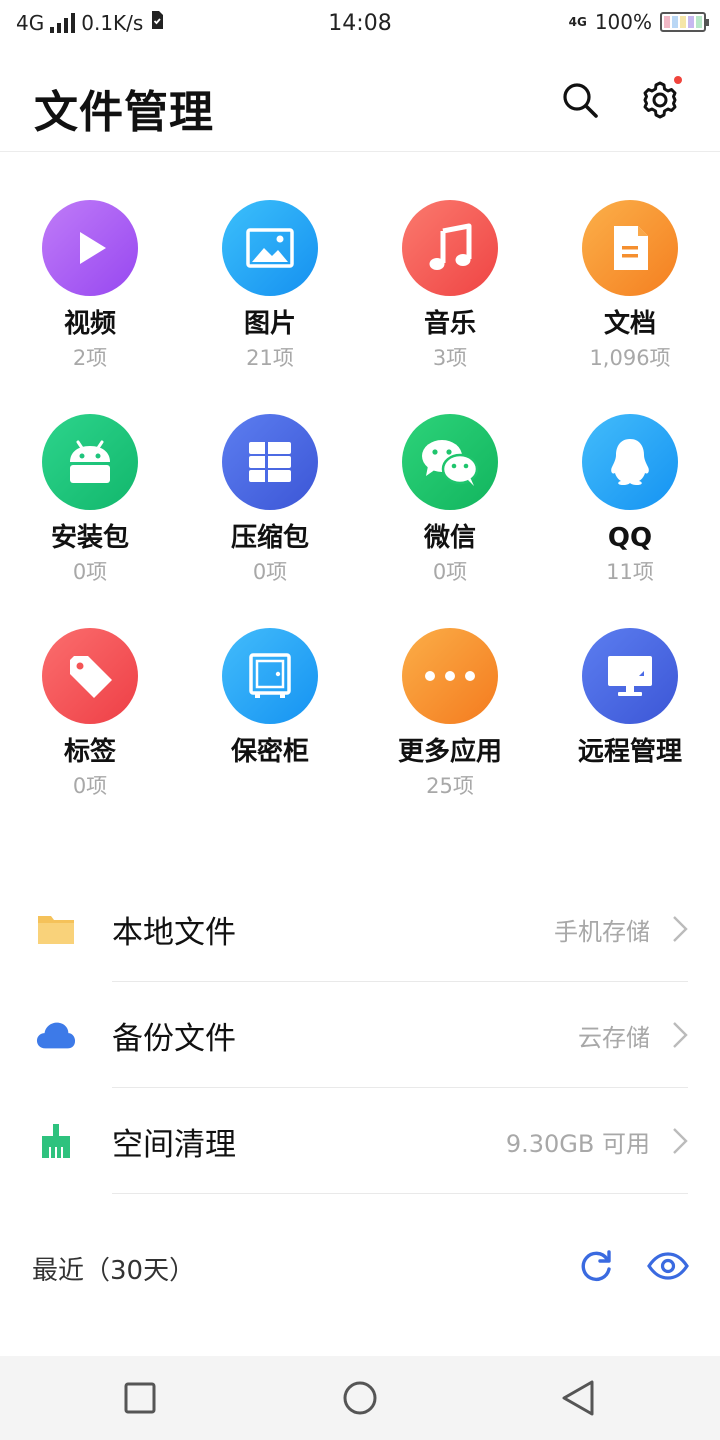 Image resolution: width=720 pixels, height=1440 pixels. What do you see at coordinates (360, 1268) in the screenshot?
I see `recent-section: 最近（30天）` at bounding box center [360, 1268].